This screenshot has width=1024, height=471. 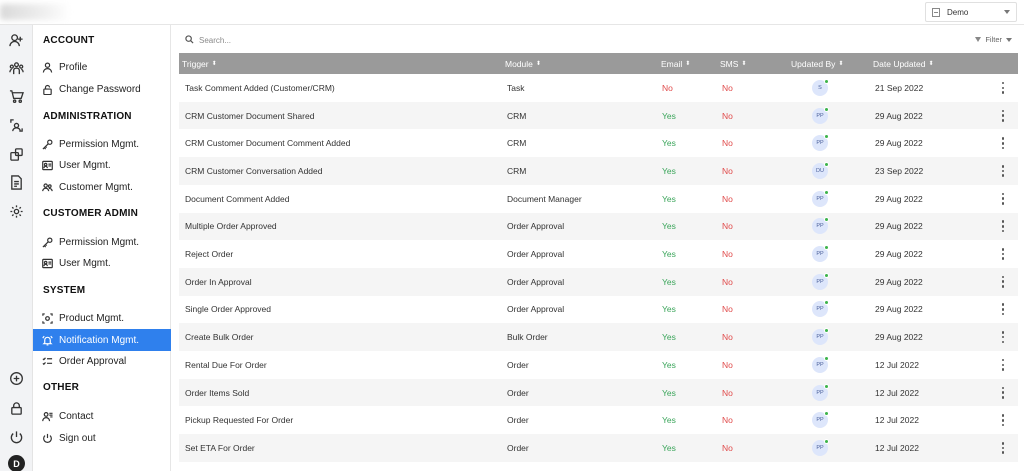 I want to click on box-icon, so click(x=16, y=154).